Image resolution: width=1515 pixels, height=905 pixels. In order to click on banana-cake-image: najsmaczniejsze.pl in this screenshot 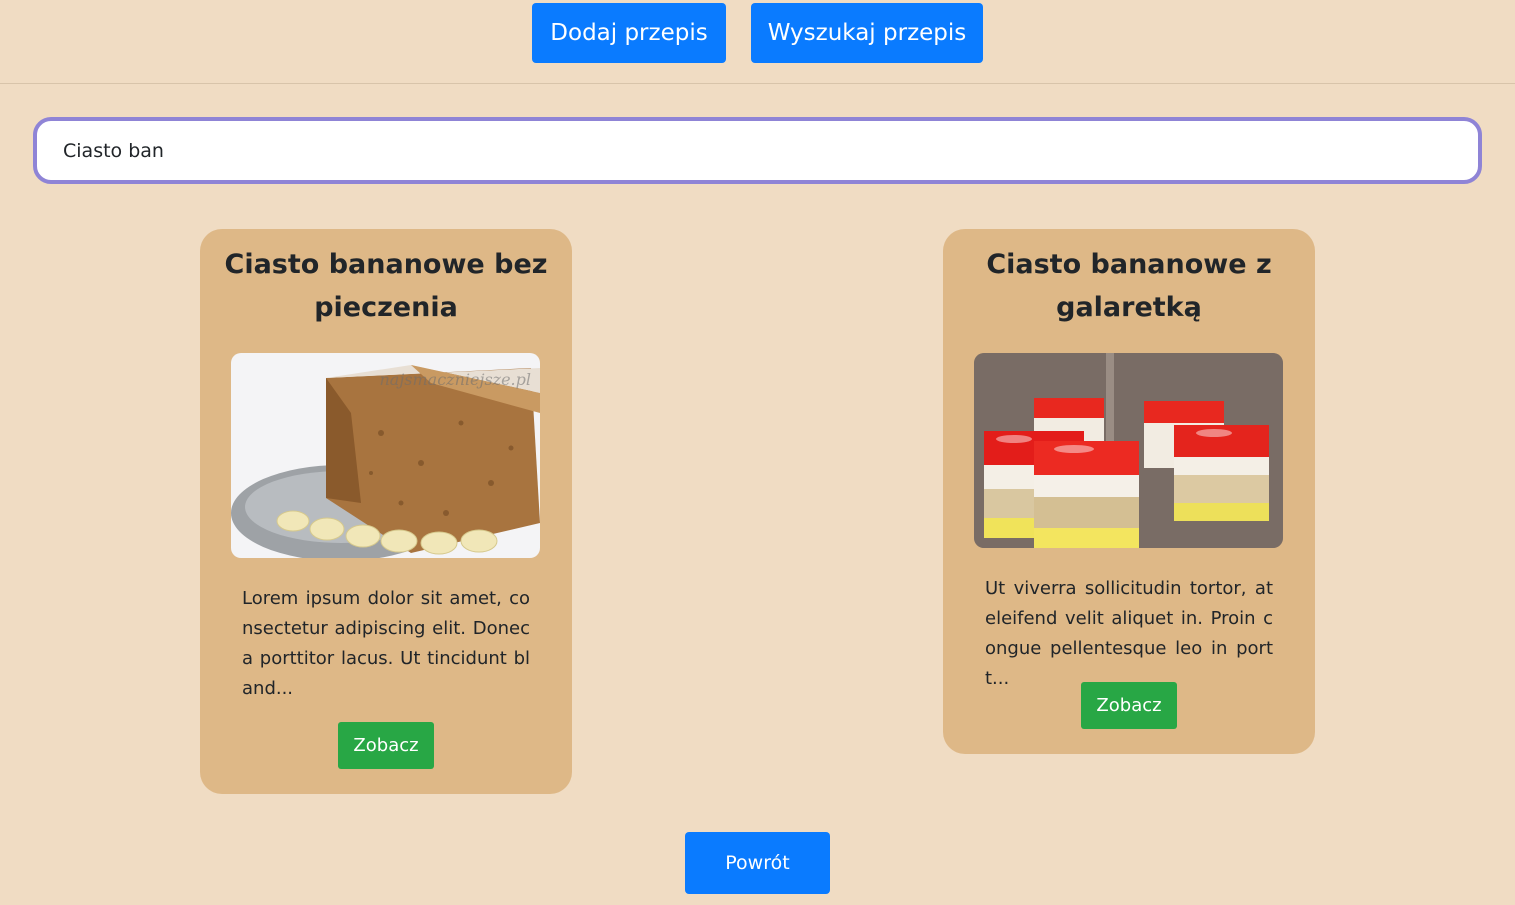, I will do `click(385, 455)`.